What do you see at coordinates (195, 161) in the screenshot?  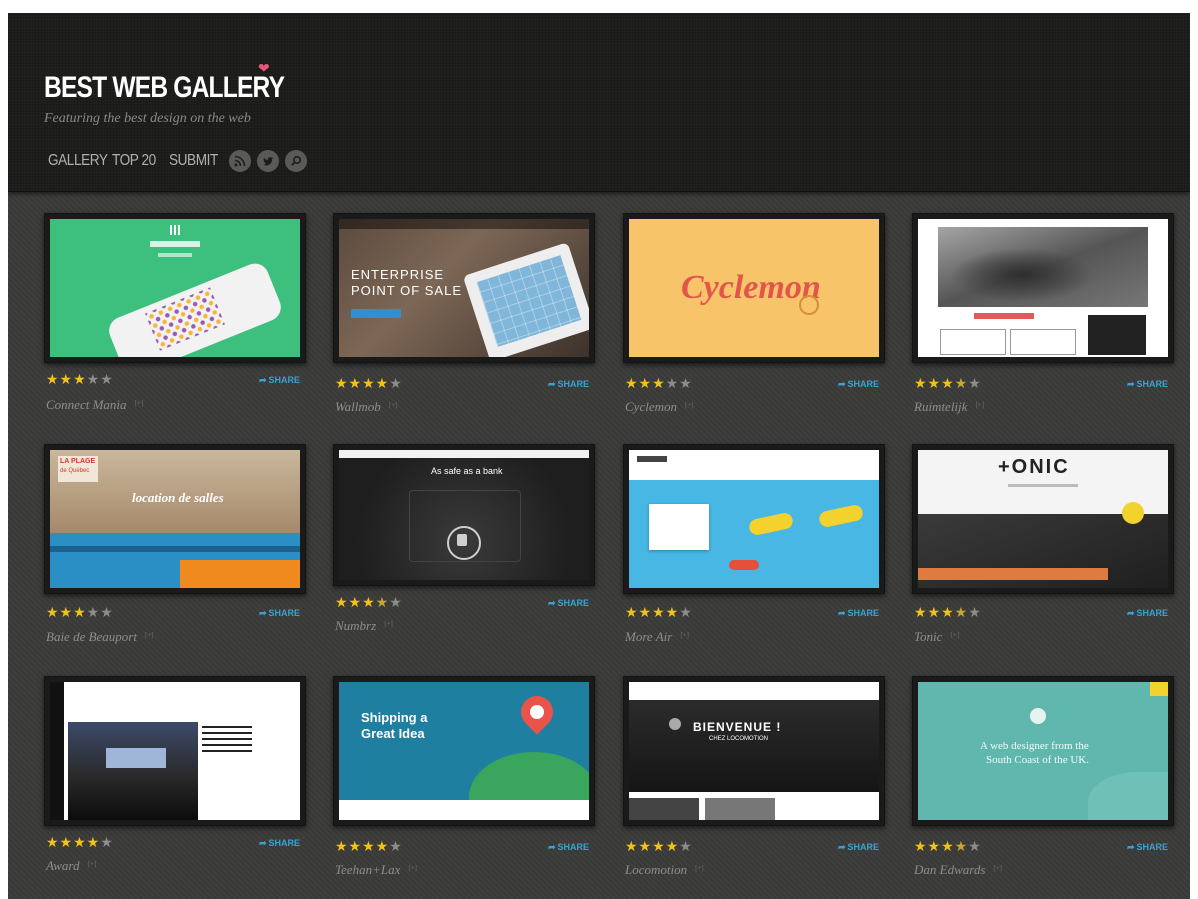 I see `nav-submit: SUBMIT` at bounding box center [195, 161].